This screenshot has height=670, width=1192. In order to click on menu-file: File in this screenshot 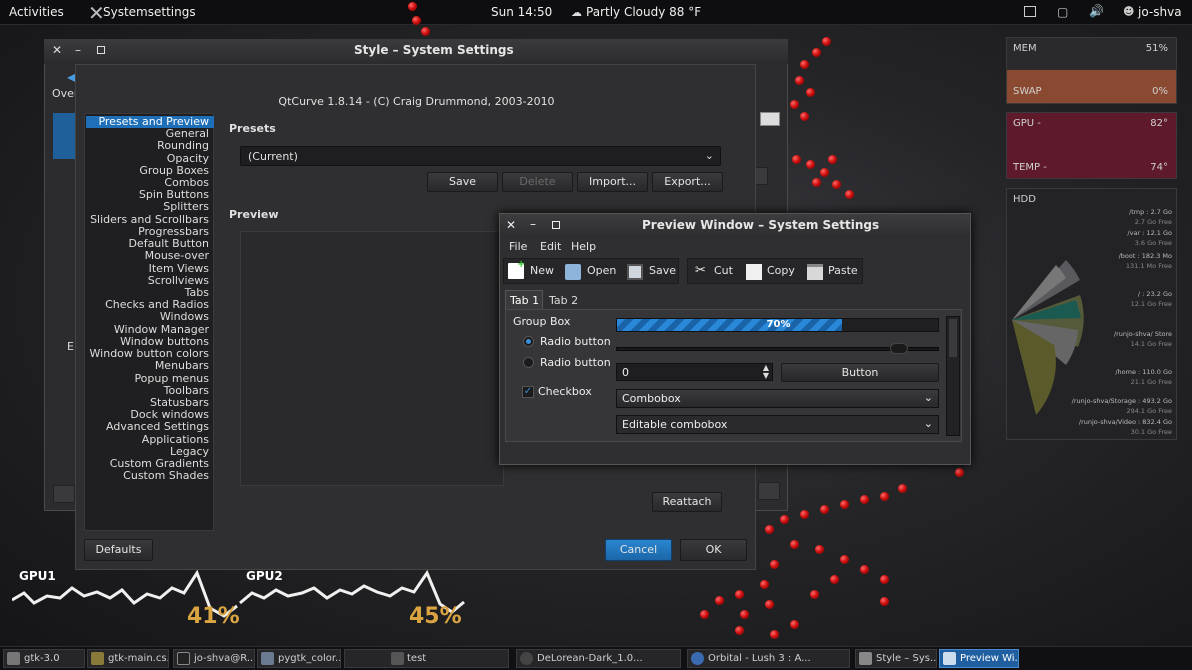, I will do `click(518, 246)`.